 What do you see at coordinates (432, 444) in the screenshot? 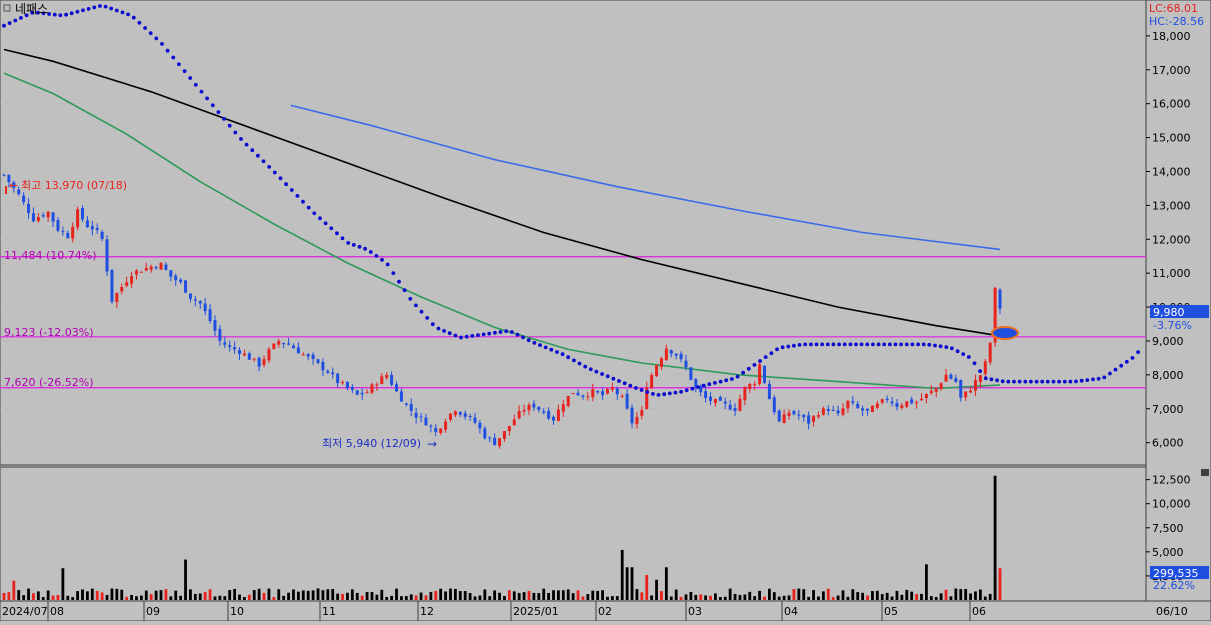
I see `low-arrow-icon: →` at bounding box center [432, 444].